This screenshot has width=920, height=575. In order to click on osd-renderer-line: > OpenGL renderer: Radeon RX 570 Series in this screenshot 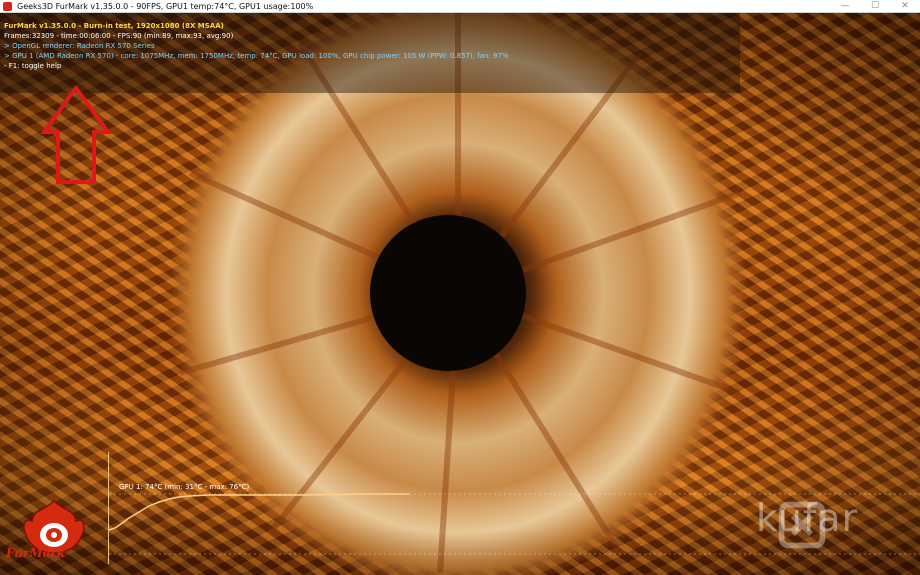, I will do `click(79, 46)`.